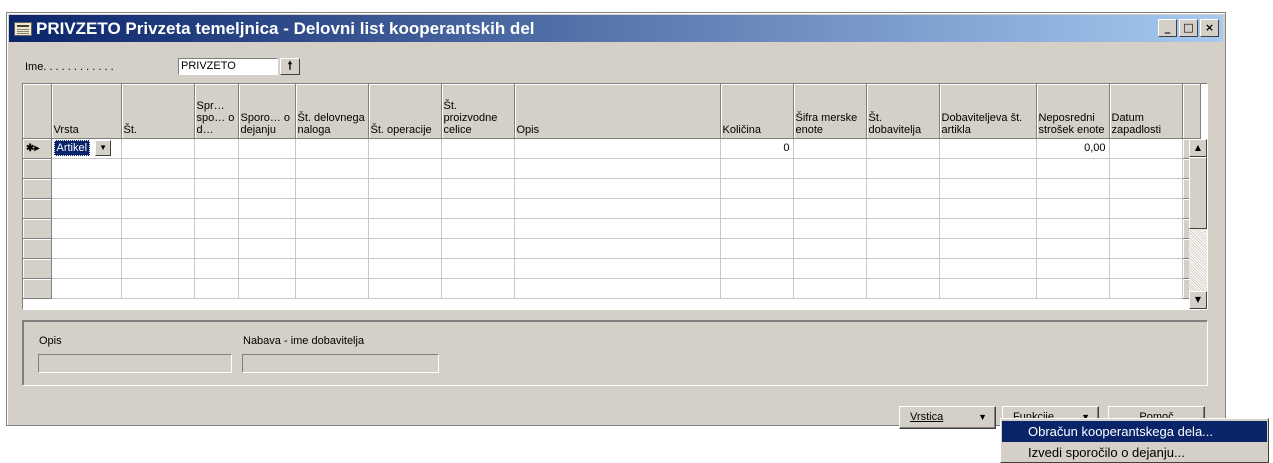  I want to click on vertical-scrollbar: ▲ ▼, so click(1198, 224).